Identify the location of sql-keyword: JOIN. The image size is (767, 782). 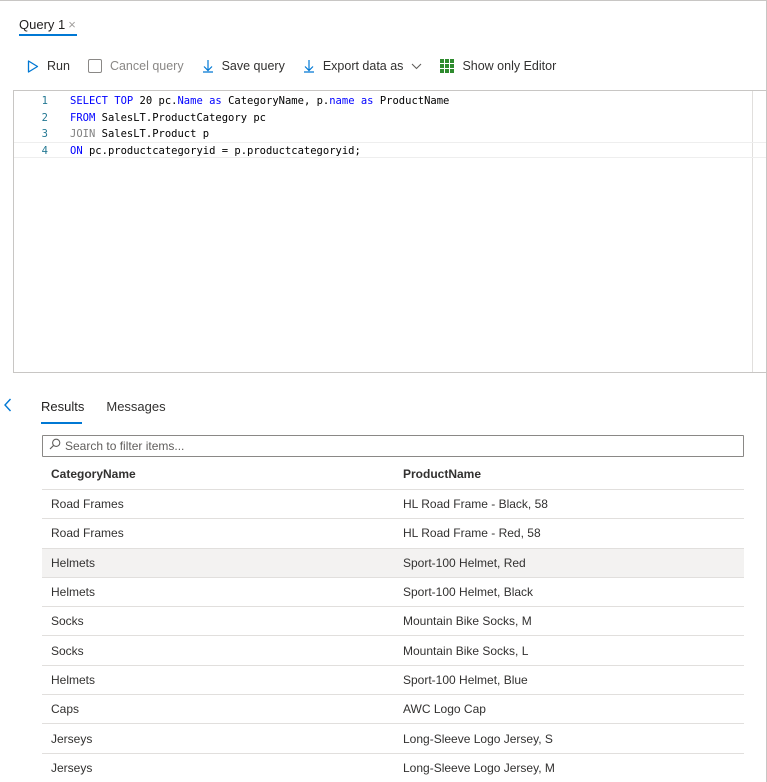
(83, 134).